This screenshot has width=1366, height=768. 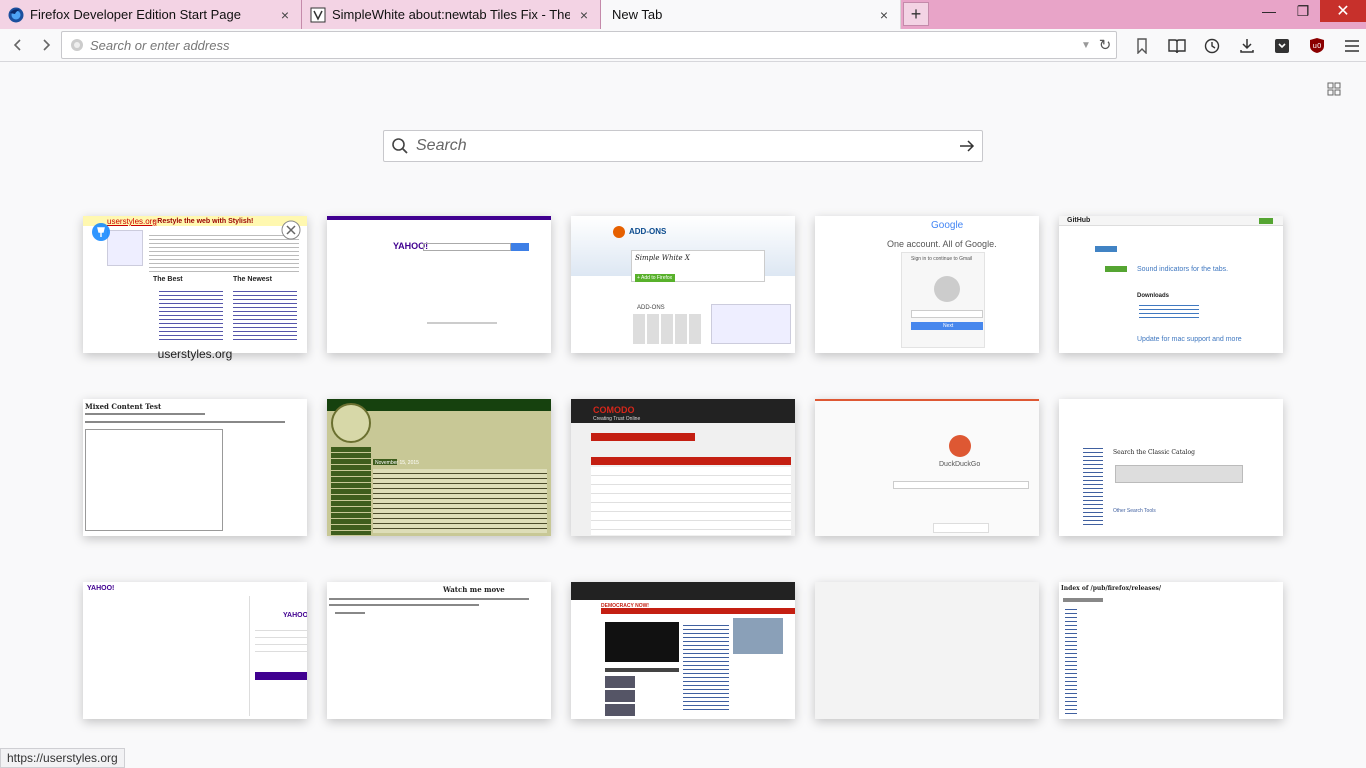 I want to click on search-bar, so click(x=683, y=146).